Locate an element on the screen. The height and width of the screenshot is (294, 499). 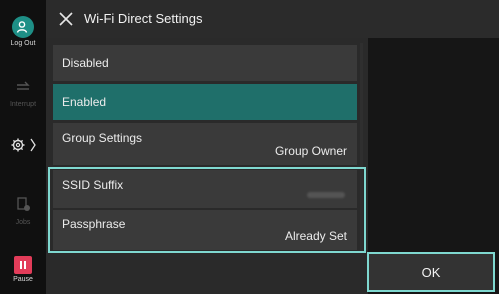
page-title: Wi-Fi Direct Settings is located at coordinates (143, 18).